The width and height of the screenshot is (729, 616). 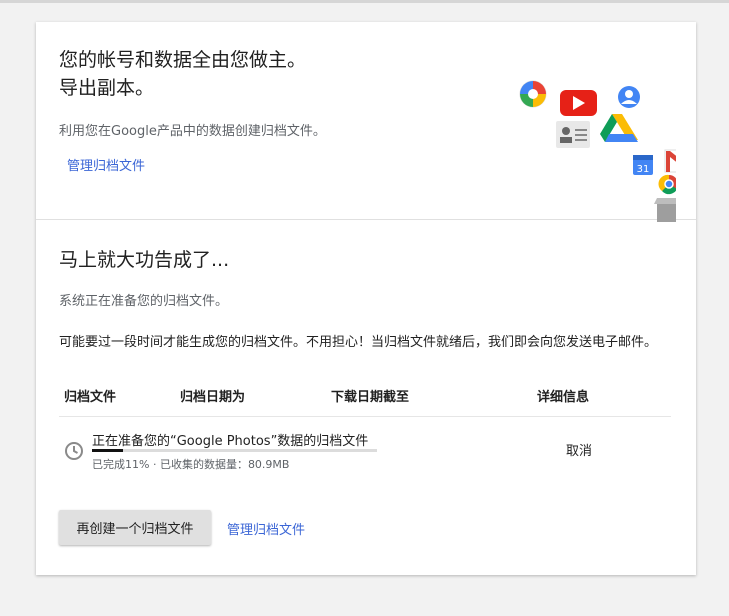 What do you see at coordinates (230, 441) in the screenshot?
I see `archive-title: 正在准备您的“Google Photos”数据的归档文件` at bounding box center [230, 441].